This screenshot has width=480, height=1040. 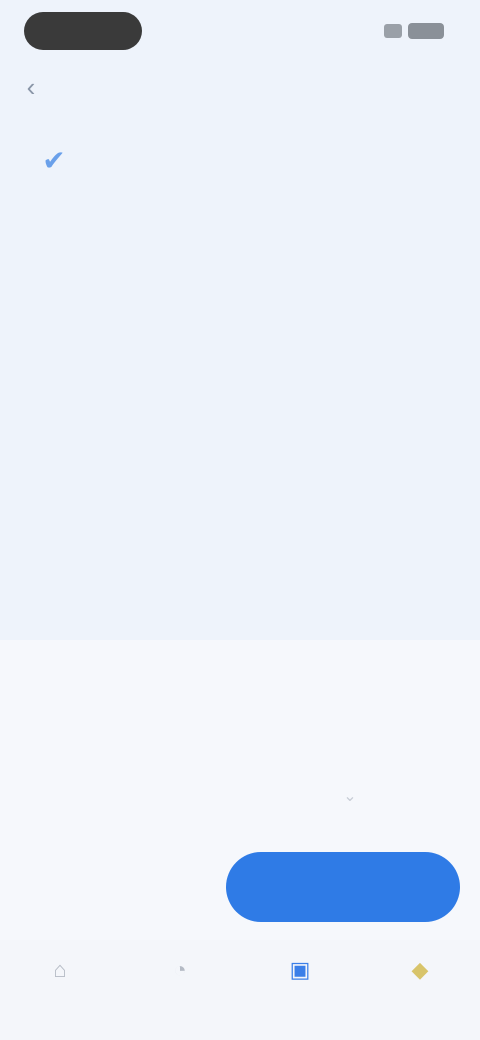 What do you see at coordinates (240, 30) in the screenshot?
I see `status-bar` at bounding box center [240, 30].